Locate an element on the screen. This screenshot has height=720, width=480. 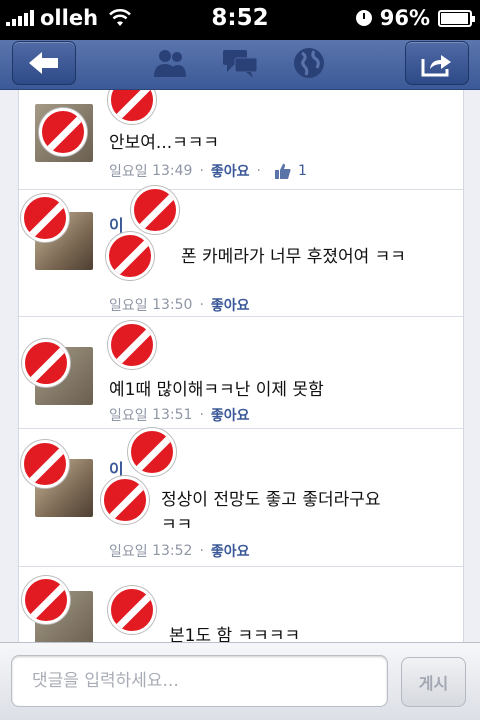
comment-meta: 일요일 13:51 · 좋아요 is located at coordinates (179, 415).